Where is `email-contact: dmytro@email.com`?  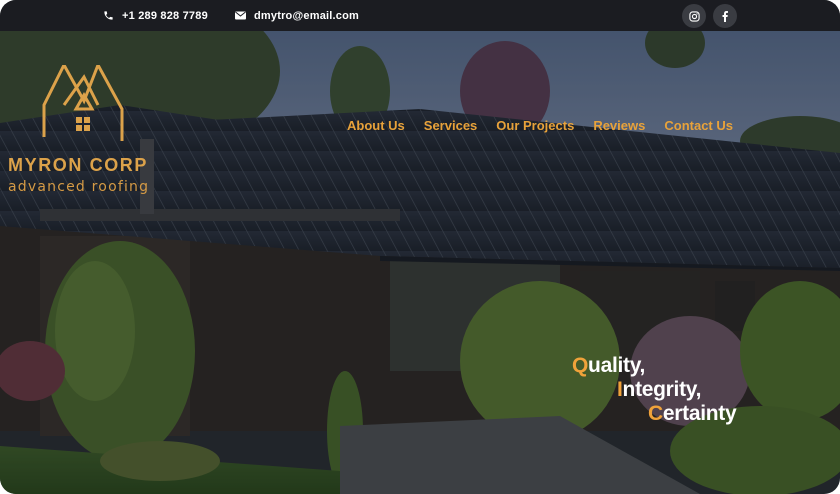
email-contact: dmytro@email.com is located at coordinates (297, 15).